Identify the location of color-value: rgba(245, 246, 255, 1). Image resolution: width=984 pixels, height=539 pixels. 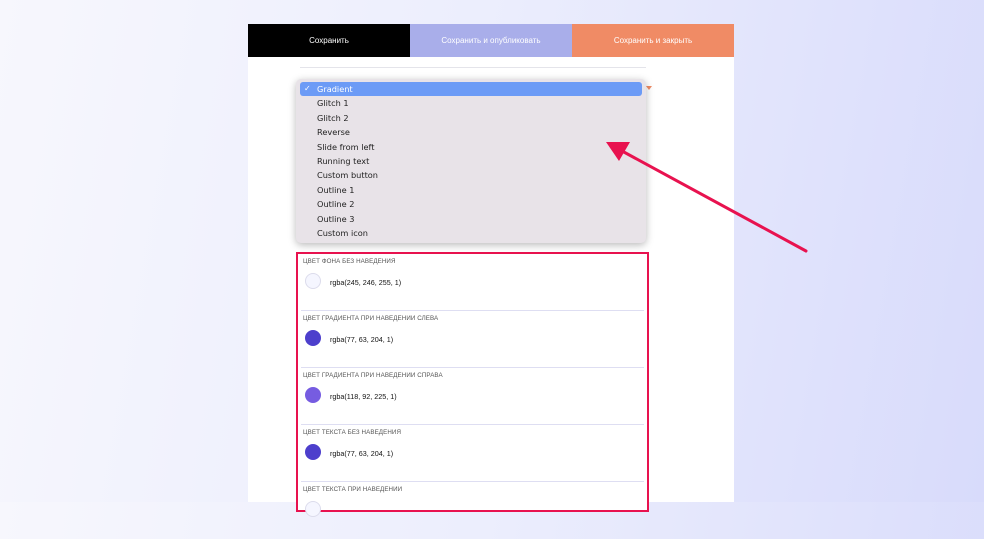
(365, 282).